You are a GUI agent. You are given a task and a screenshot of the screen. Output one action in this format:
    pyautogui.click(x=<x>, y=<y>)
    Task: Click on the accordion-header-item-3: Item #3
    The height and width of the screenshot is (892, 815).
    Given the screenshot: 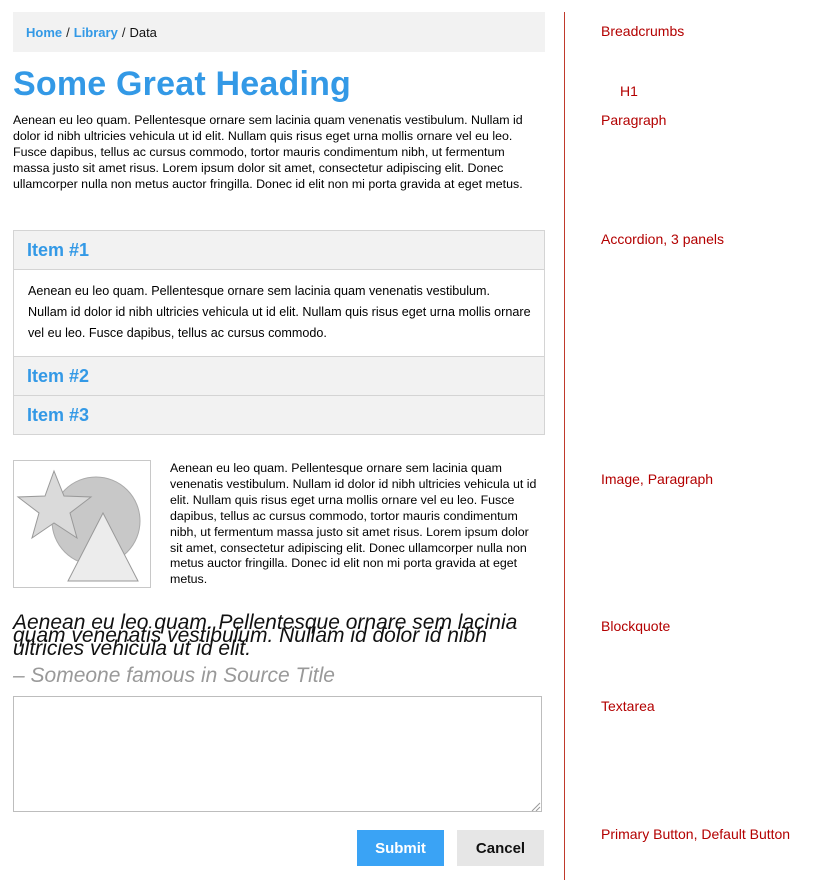 What is the action you would take?
    pyautogui.click(x=279, y=414)
    